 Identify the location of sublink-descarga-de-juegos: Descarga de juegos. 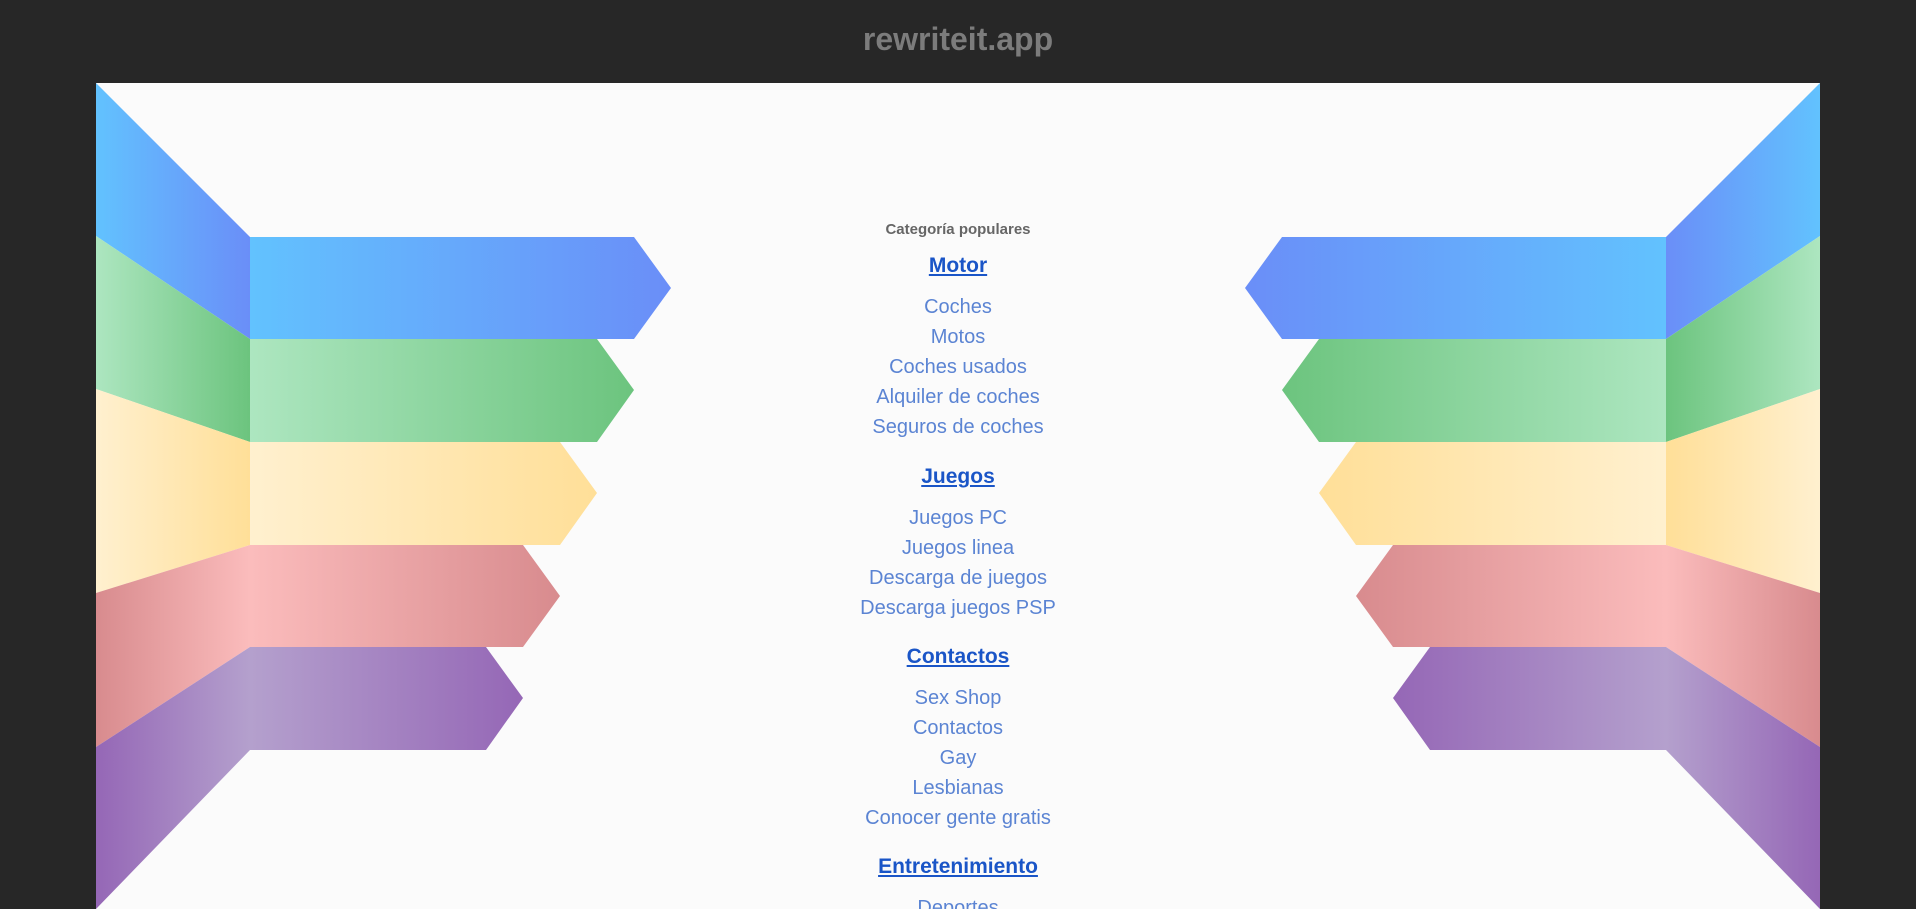
(958, 578).